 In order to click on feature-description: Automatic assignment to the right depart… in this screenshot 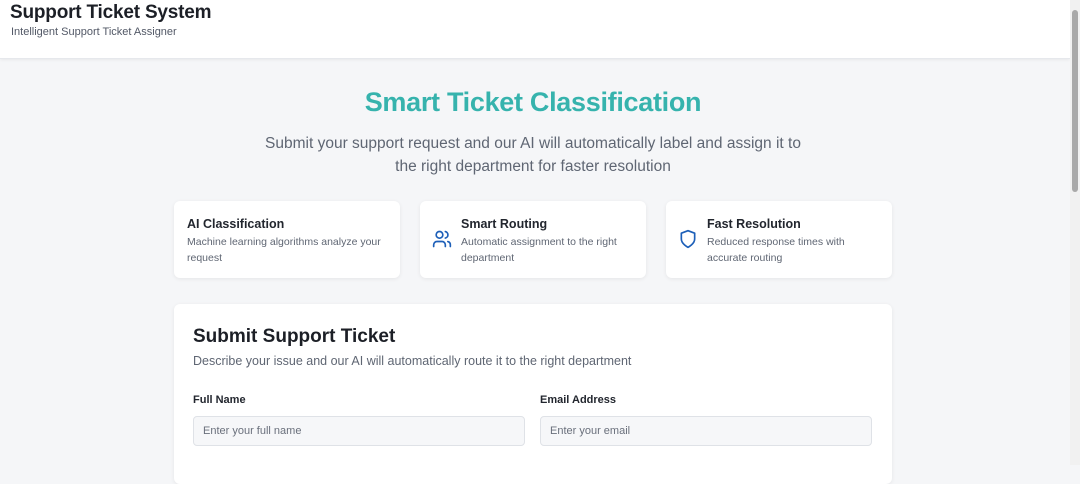, I will do `click(539, 250)`.